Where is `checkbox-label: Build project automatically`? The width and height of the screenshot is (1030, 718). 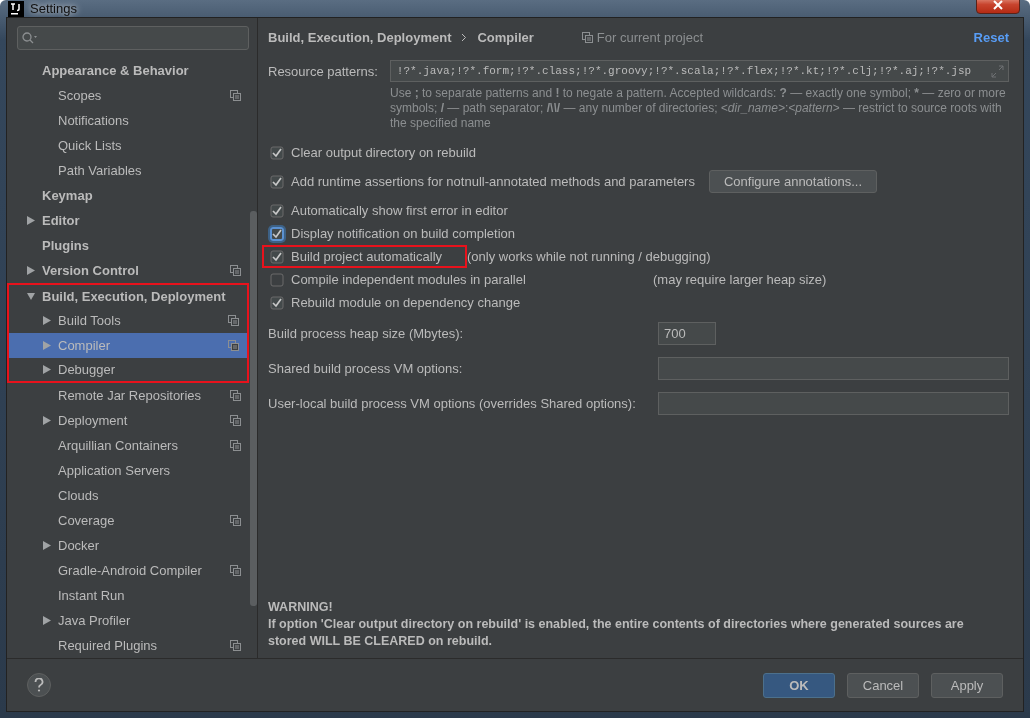 checkbox-label: Build project automatically is located at coordinates (367, 256).